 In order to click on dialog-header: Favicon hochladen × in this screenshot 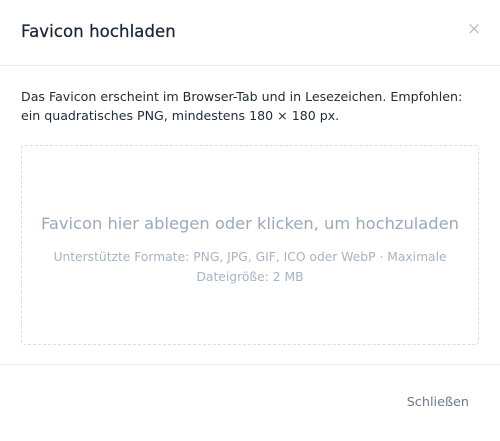, I will do `click(250, 33)`.